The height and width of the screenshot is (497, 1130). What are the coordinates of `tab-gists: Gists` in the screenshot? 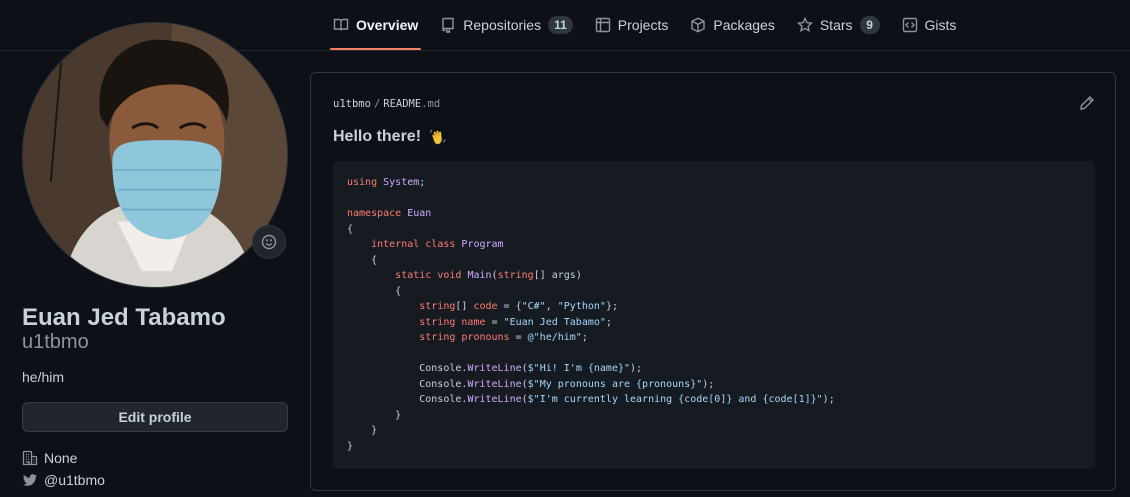 It's located at (929, 25).